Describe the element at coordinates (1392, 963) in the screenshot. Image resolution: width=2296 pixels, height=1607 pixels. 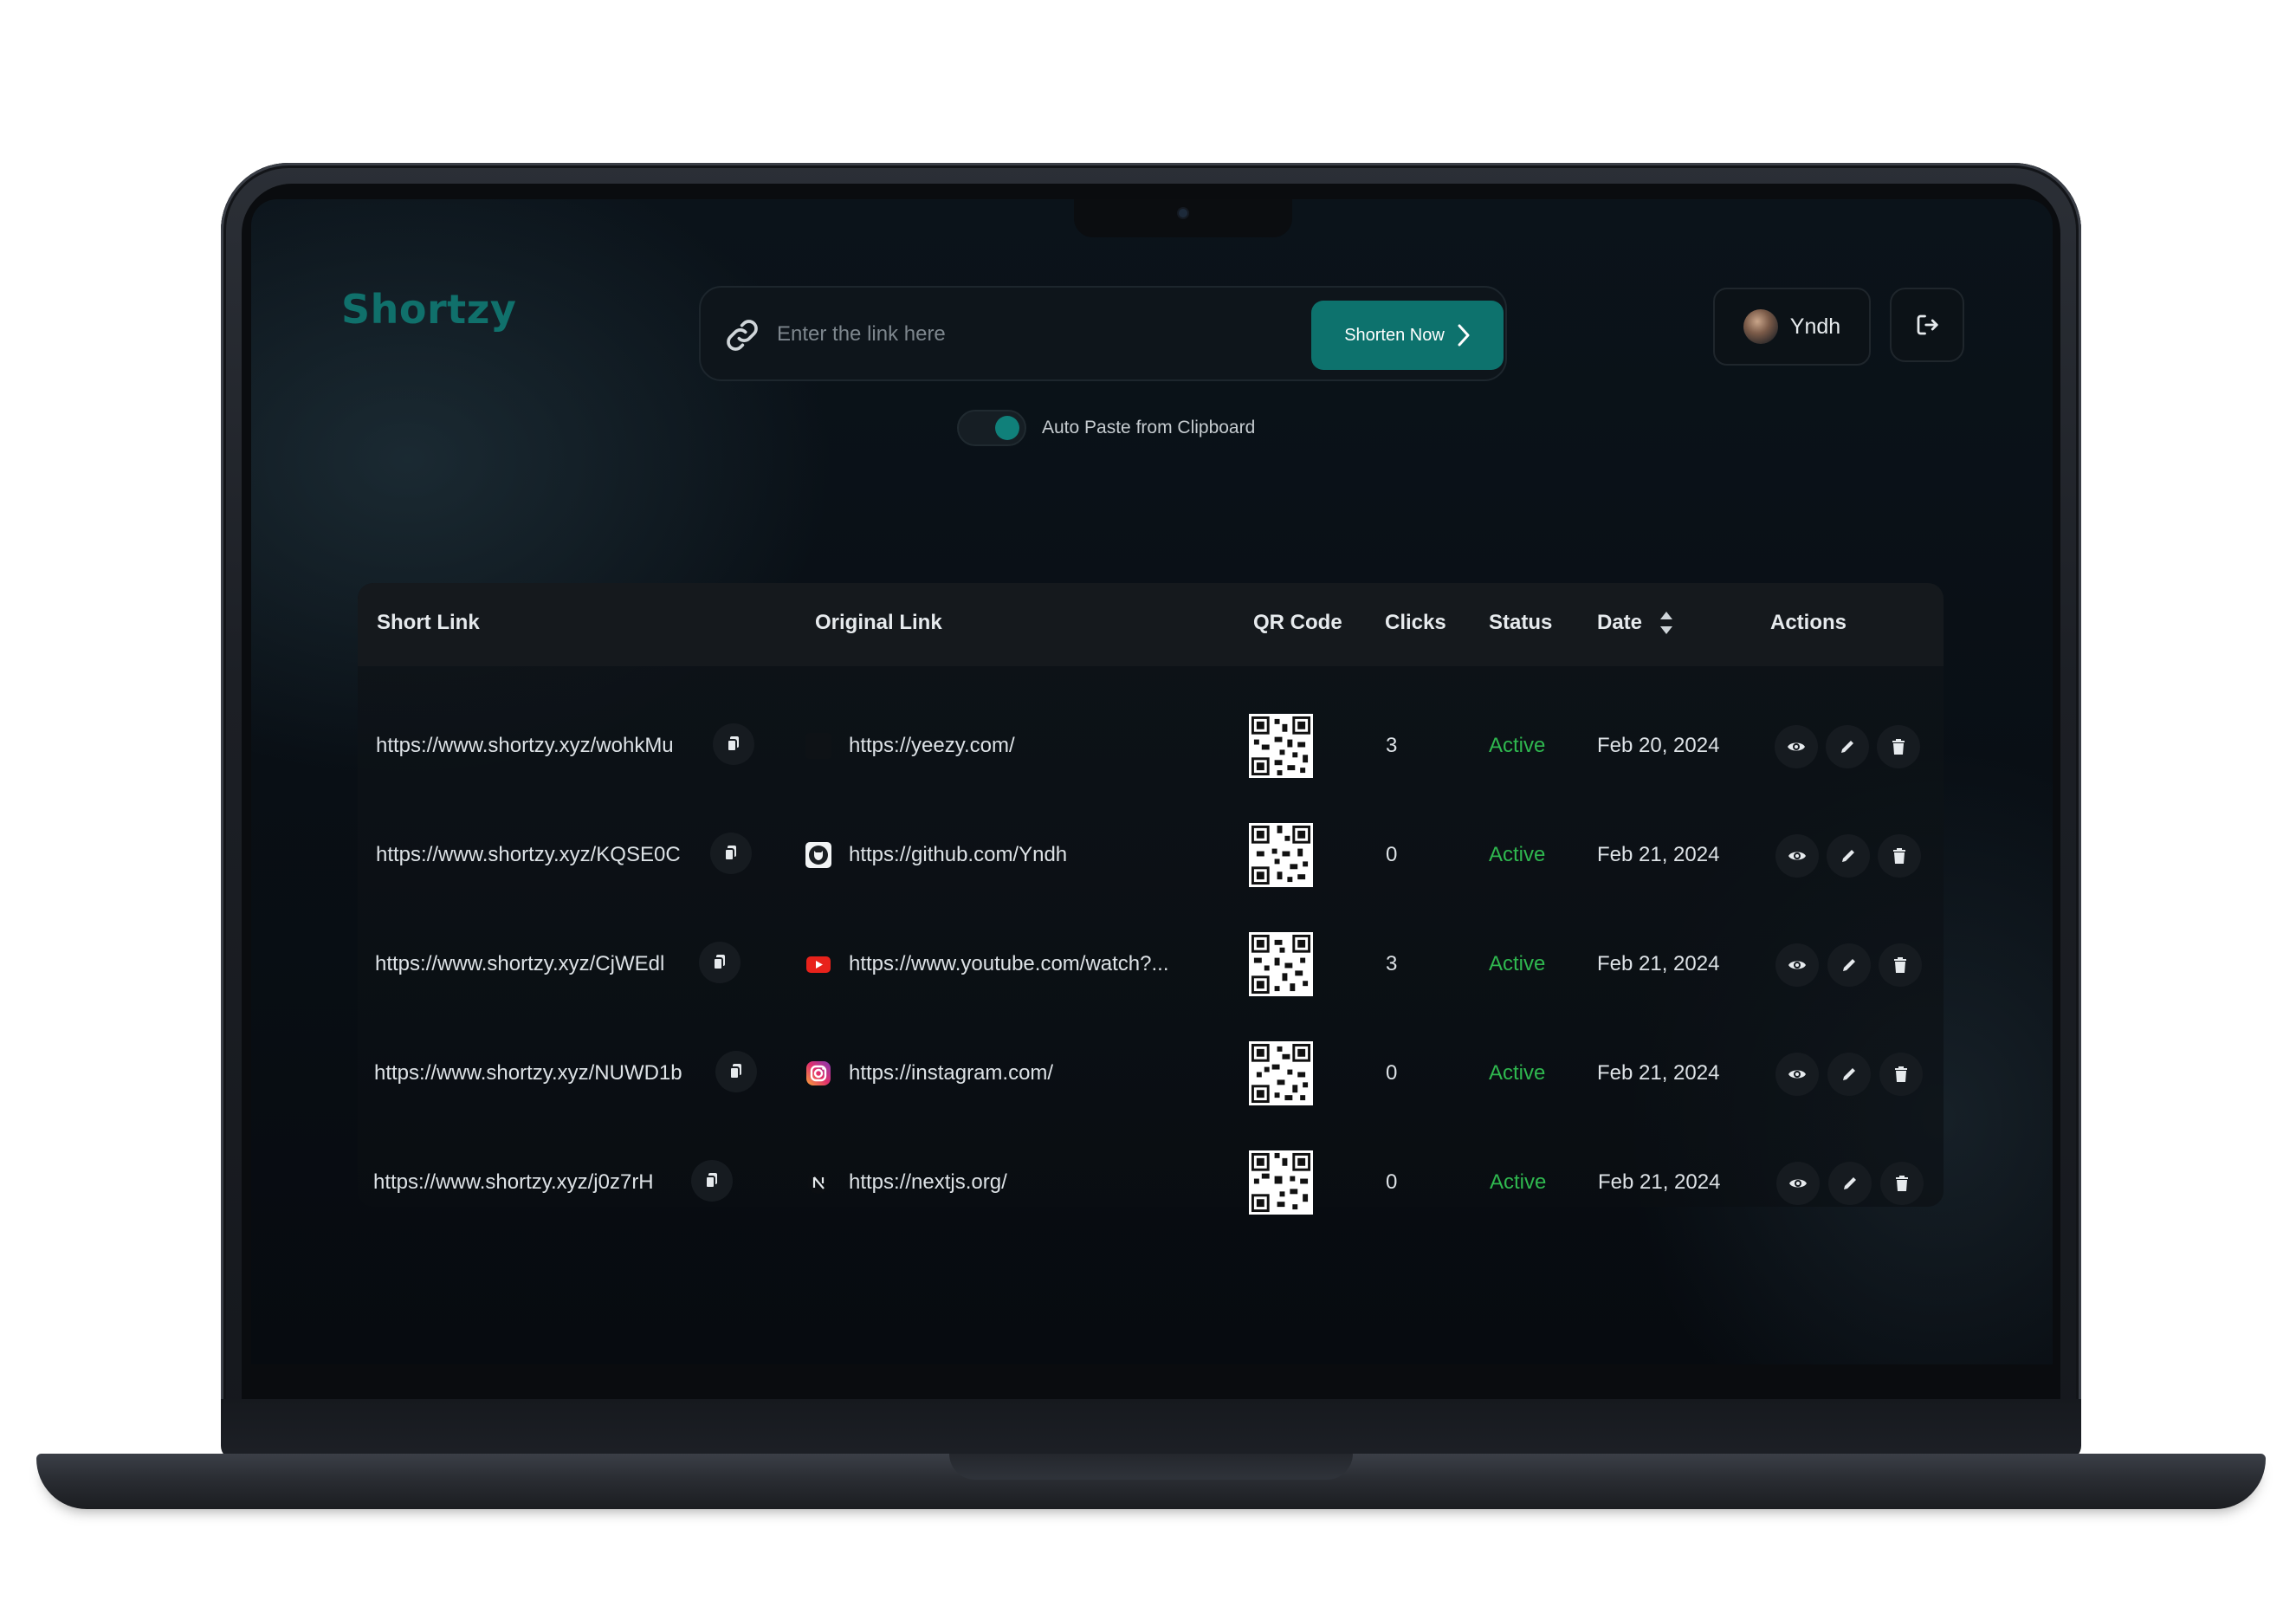
I see `clicks-count: 3` at that location.